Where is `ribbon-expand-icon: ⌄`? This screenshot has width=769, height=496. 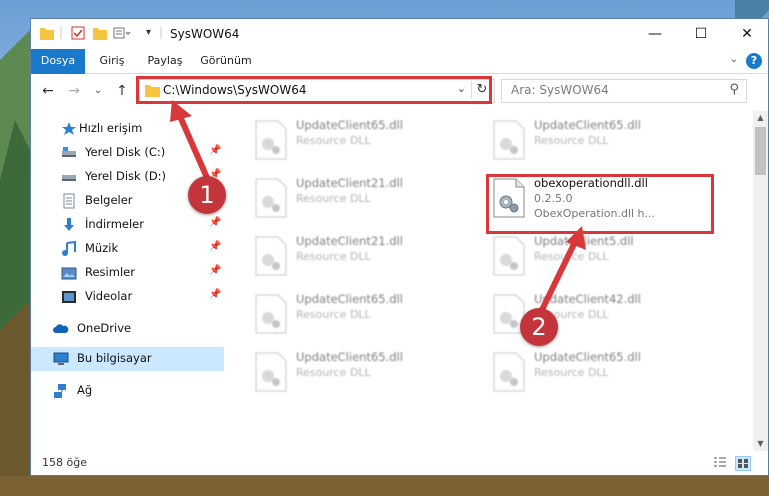
ribbon-expand-icon: ⌄ is located at coordinates (734, 59).